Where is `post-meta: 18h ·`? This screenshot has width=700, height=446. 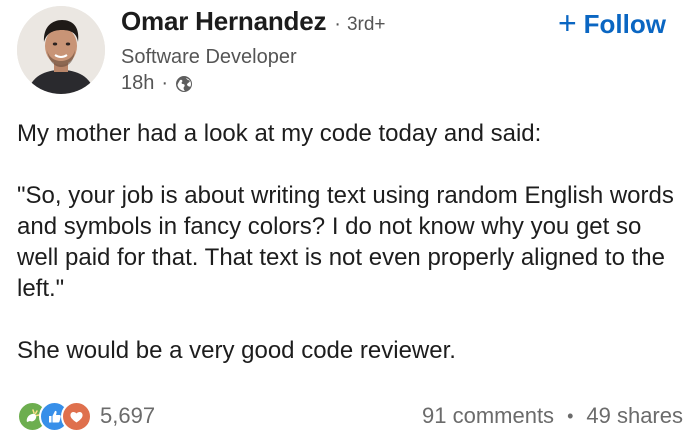
post-meta: 18h · is located at coordinates (325, 83).